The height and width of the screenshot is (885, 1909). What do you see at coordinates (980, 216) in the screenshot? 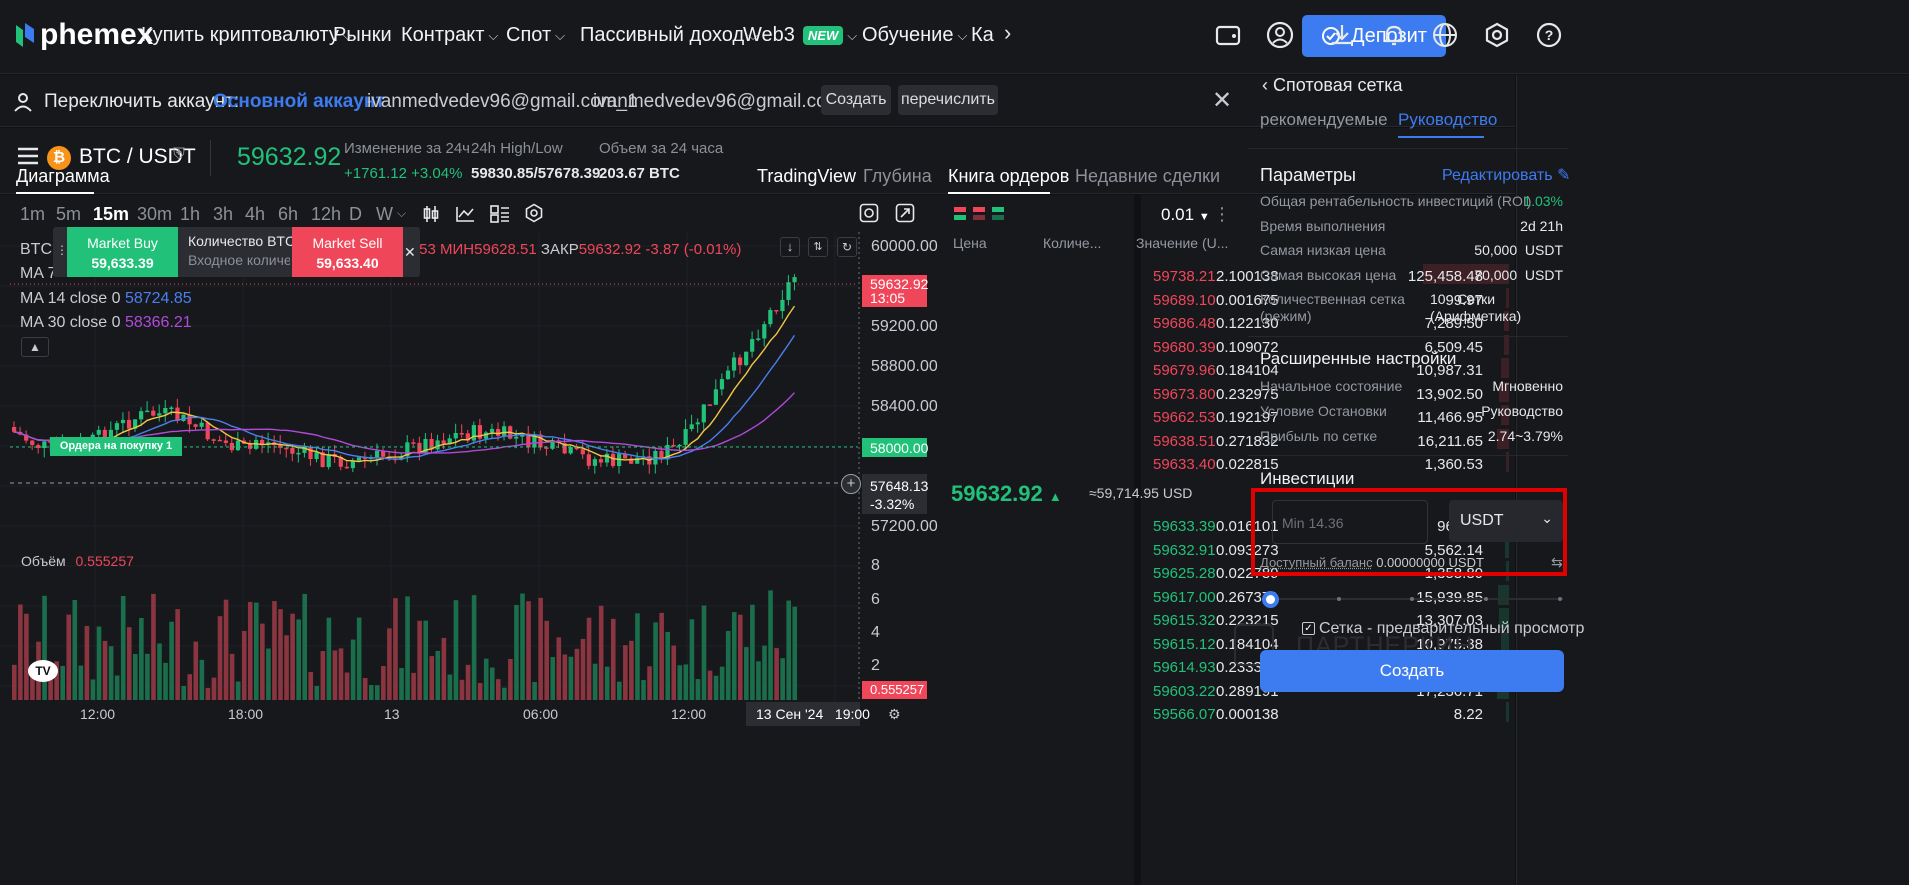
I see `book-layout-icon` at bounding box center [980, 216].